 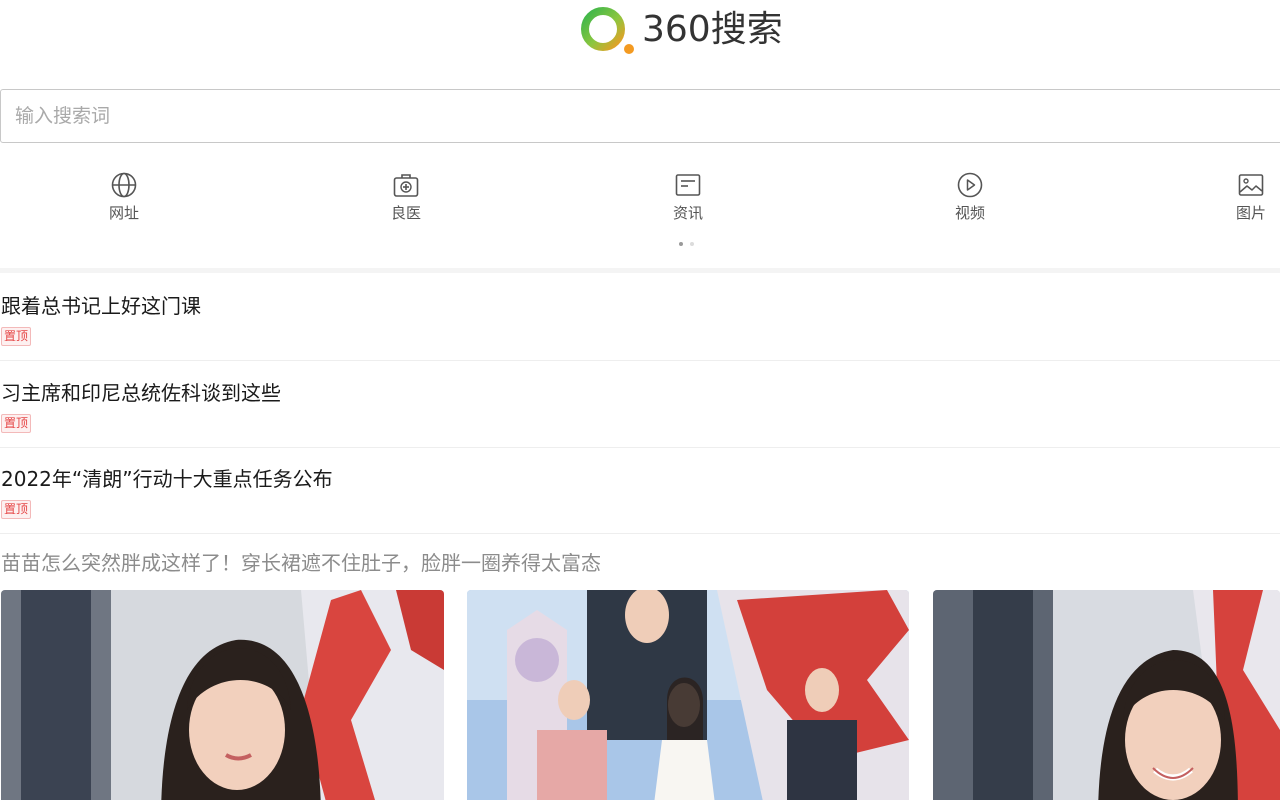 What do you see at coordinates (101, 306) in the screenshot?
I see `news-title: 跟着总书记上好这门课` at bounding box center [101, 306].